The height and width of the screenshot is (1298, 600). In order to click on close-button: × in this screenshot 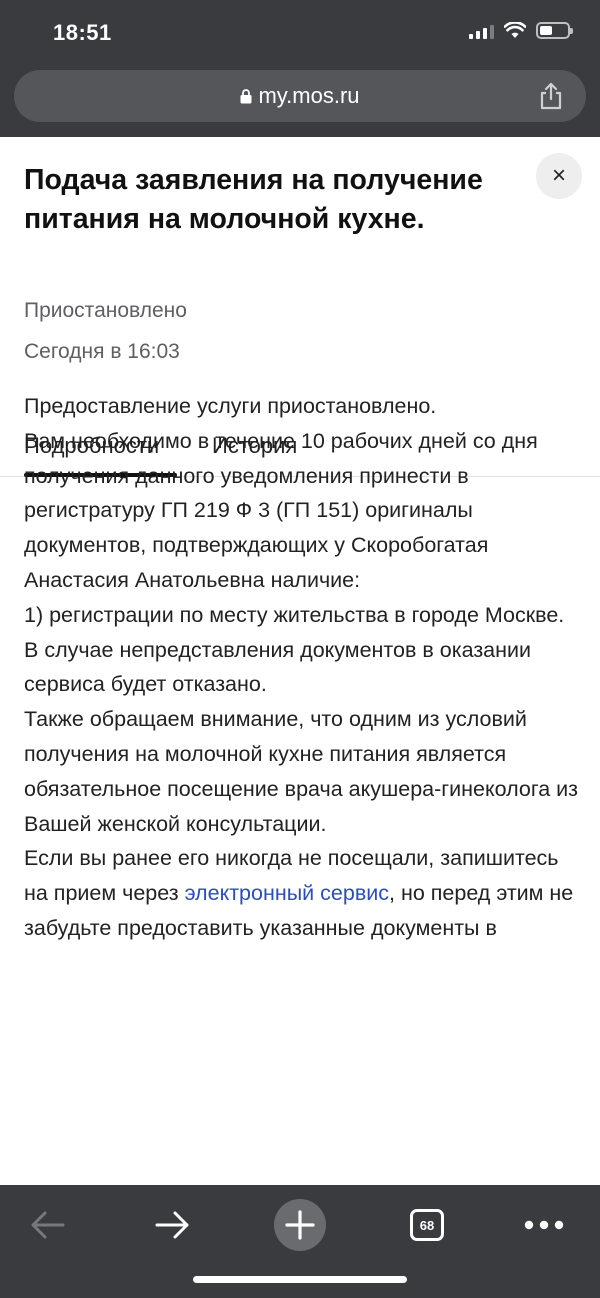, I will do `click(559, 176)`.